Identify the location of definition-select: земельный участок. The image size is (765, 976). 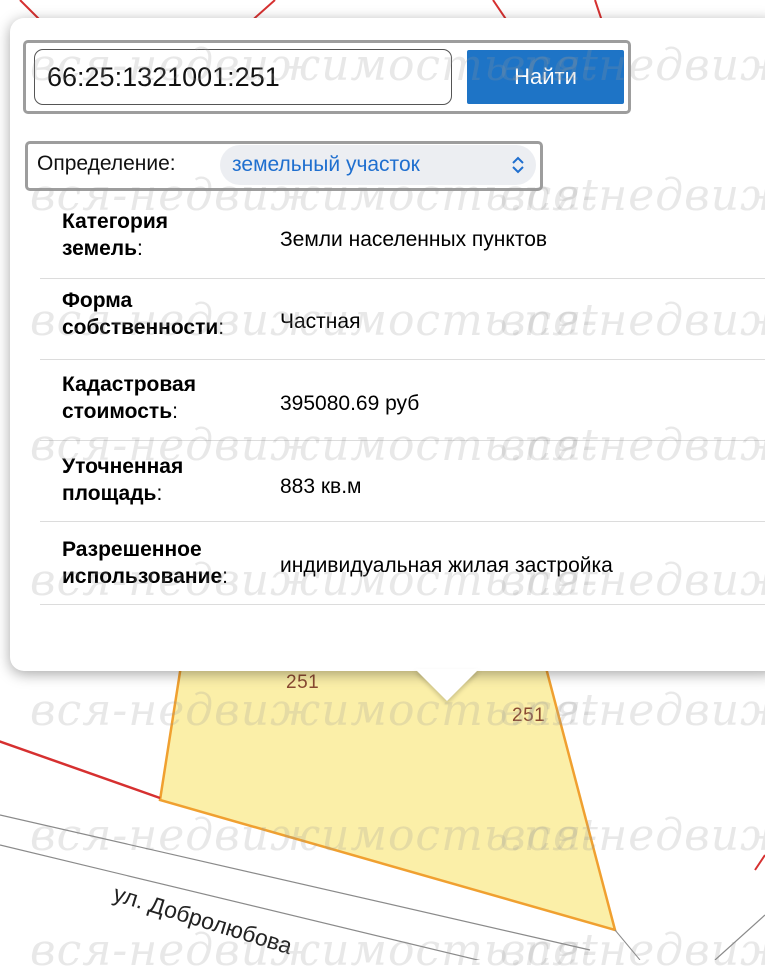
(378, 165).